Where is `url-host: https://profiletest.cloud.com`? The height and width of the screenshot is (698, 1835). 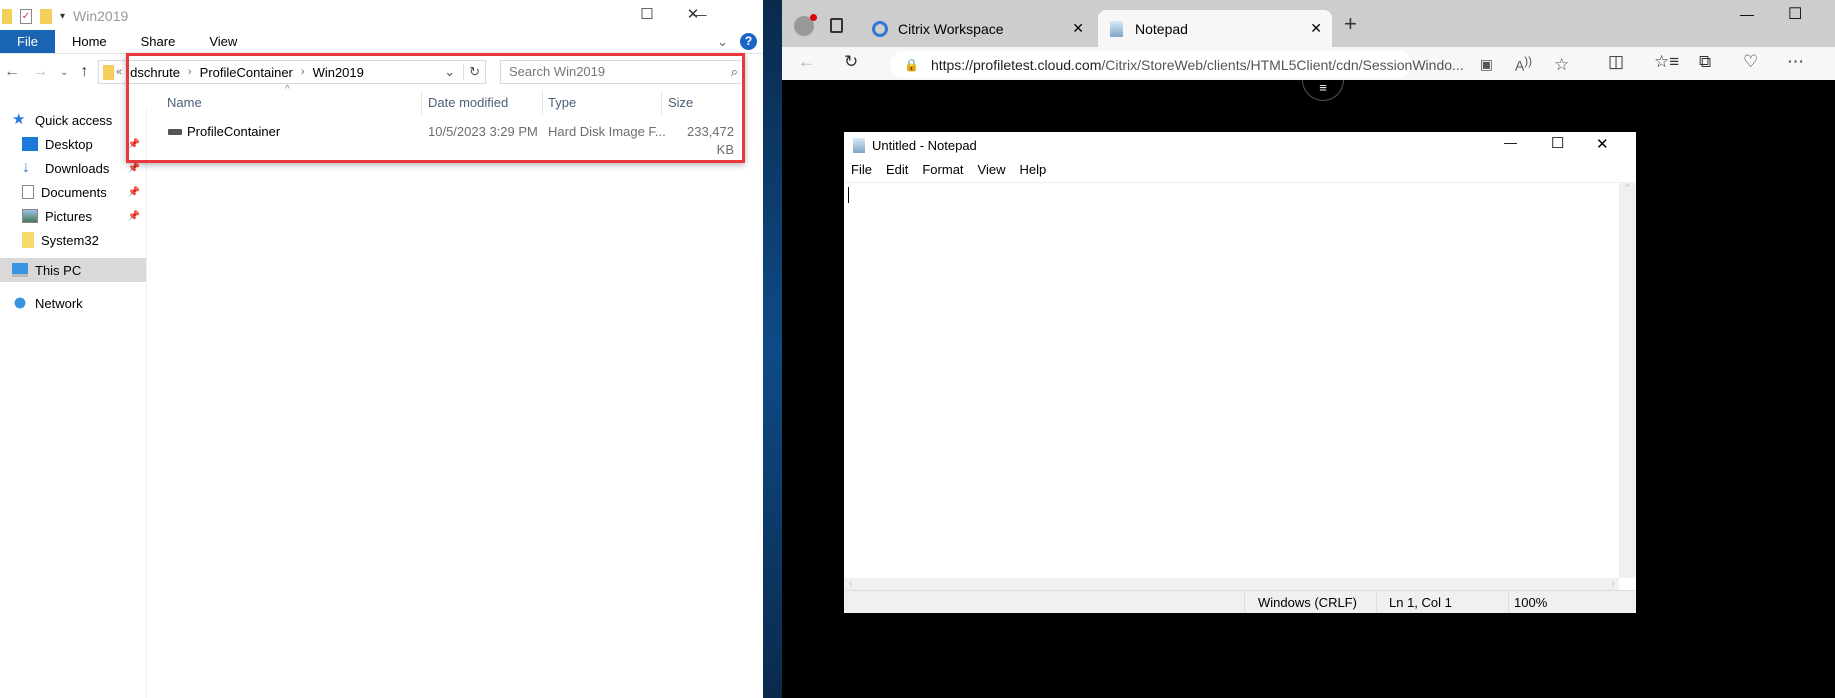
url-host: https://profiletest.cloud.com is located at coordinates (1016, 64).